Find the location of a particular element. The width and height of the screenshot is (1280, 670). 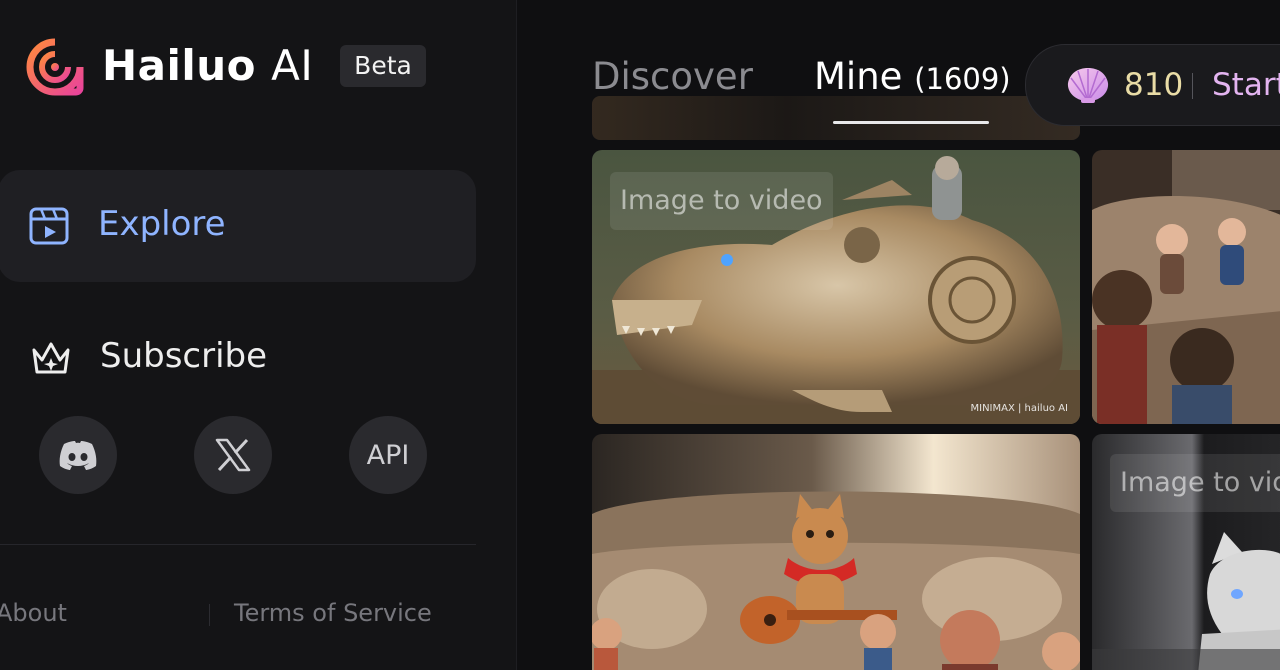

sidebar-item-subscribe: Subscribe is located at coordinates (239, 360).